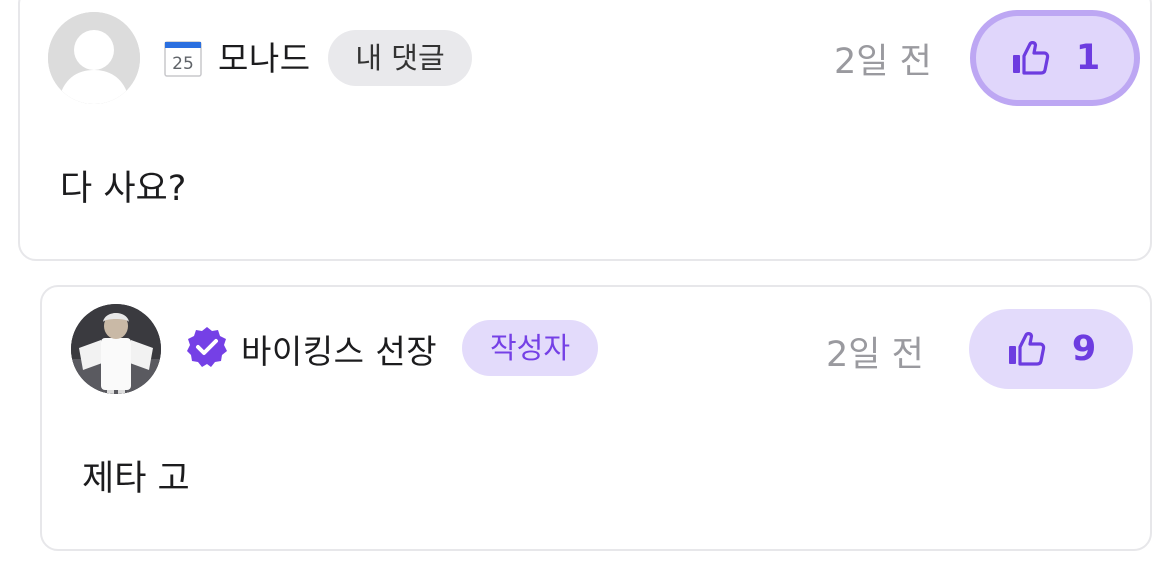  I want to click on comment-text: 다 사요?, so click(123, 189).